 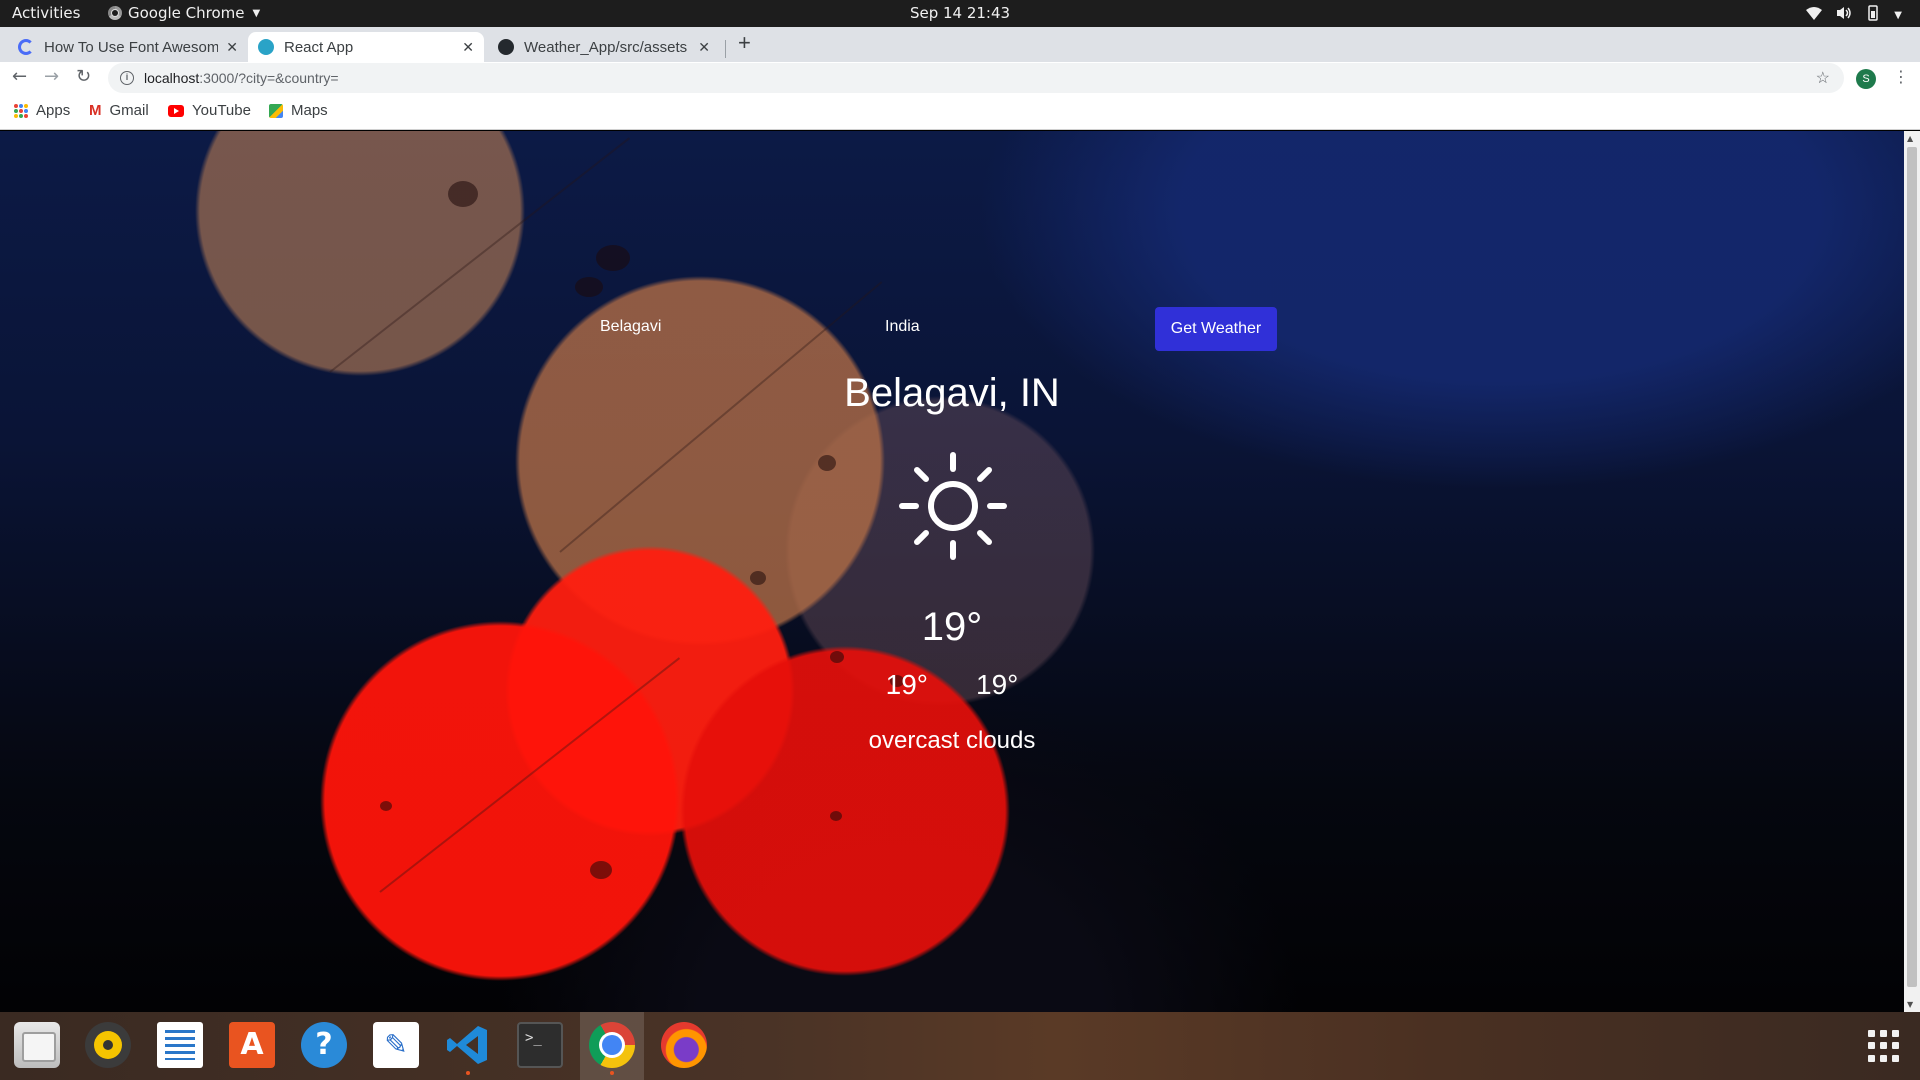 I want to click on chrome-app-icon, so click(x=115, y=13).